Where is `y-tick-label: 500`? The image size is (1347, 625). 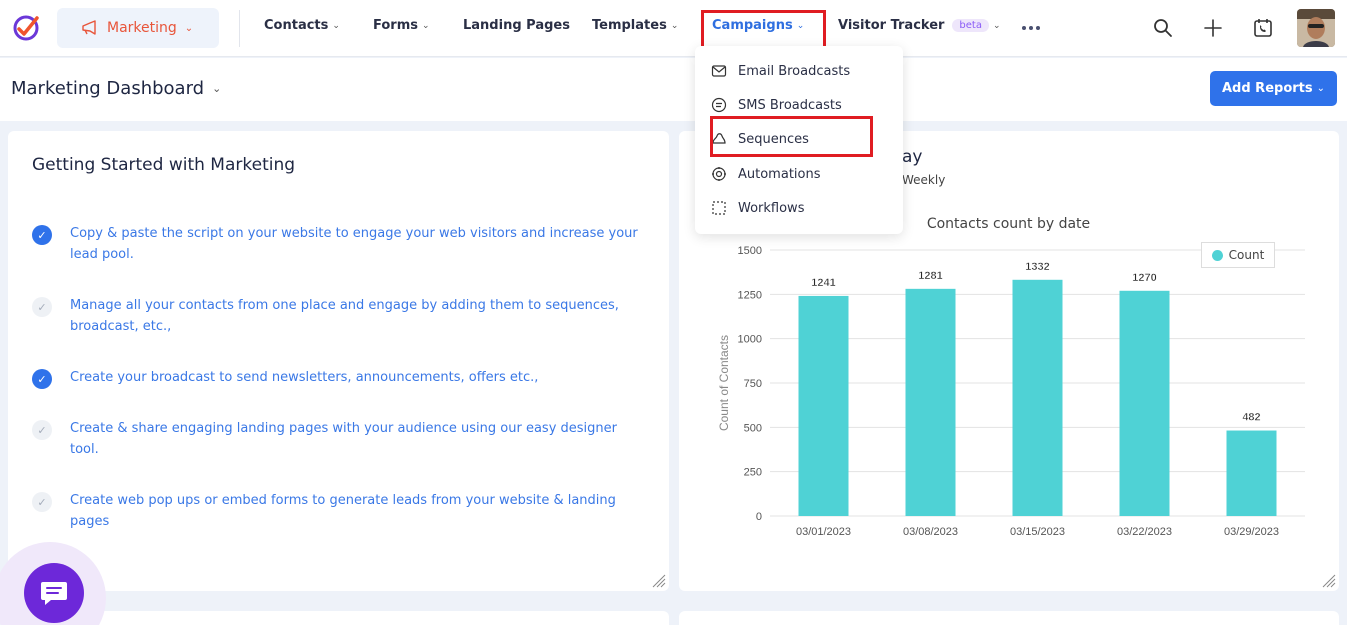
y-tick-label: 500 is located at coordinates (753, 428).